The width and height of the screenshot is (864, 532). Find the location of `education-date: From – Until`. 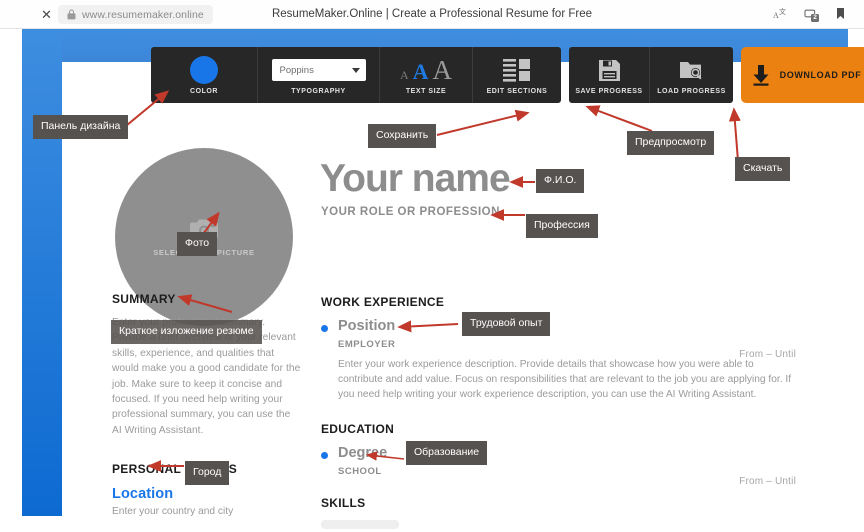

education-date: From – Until is located at coordinates (767, 481).